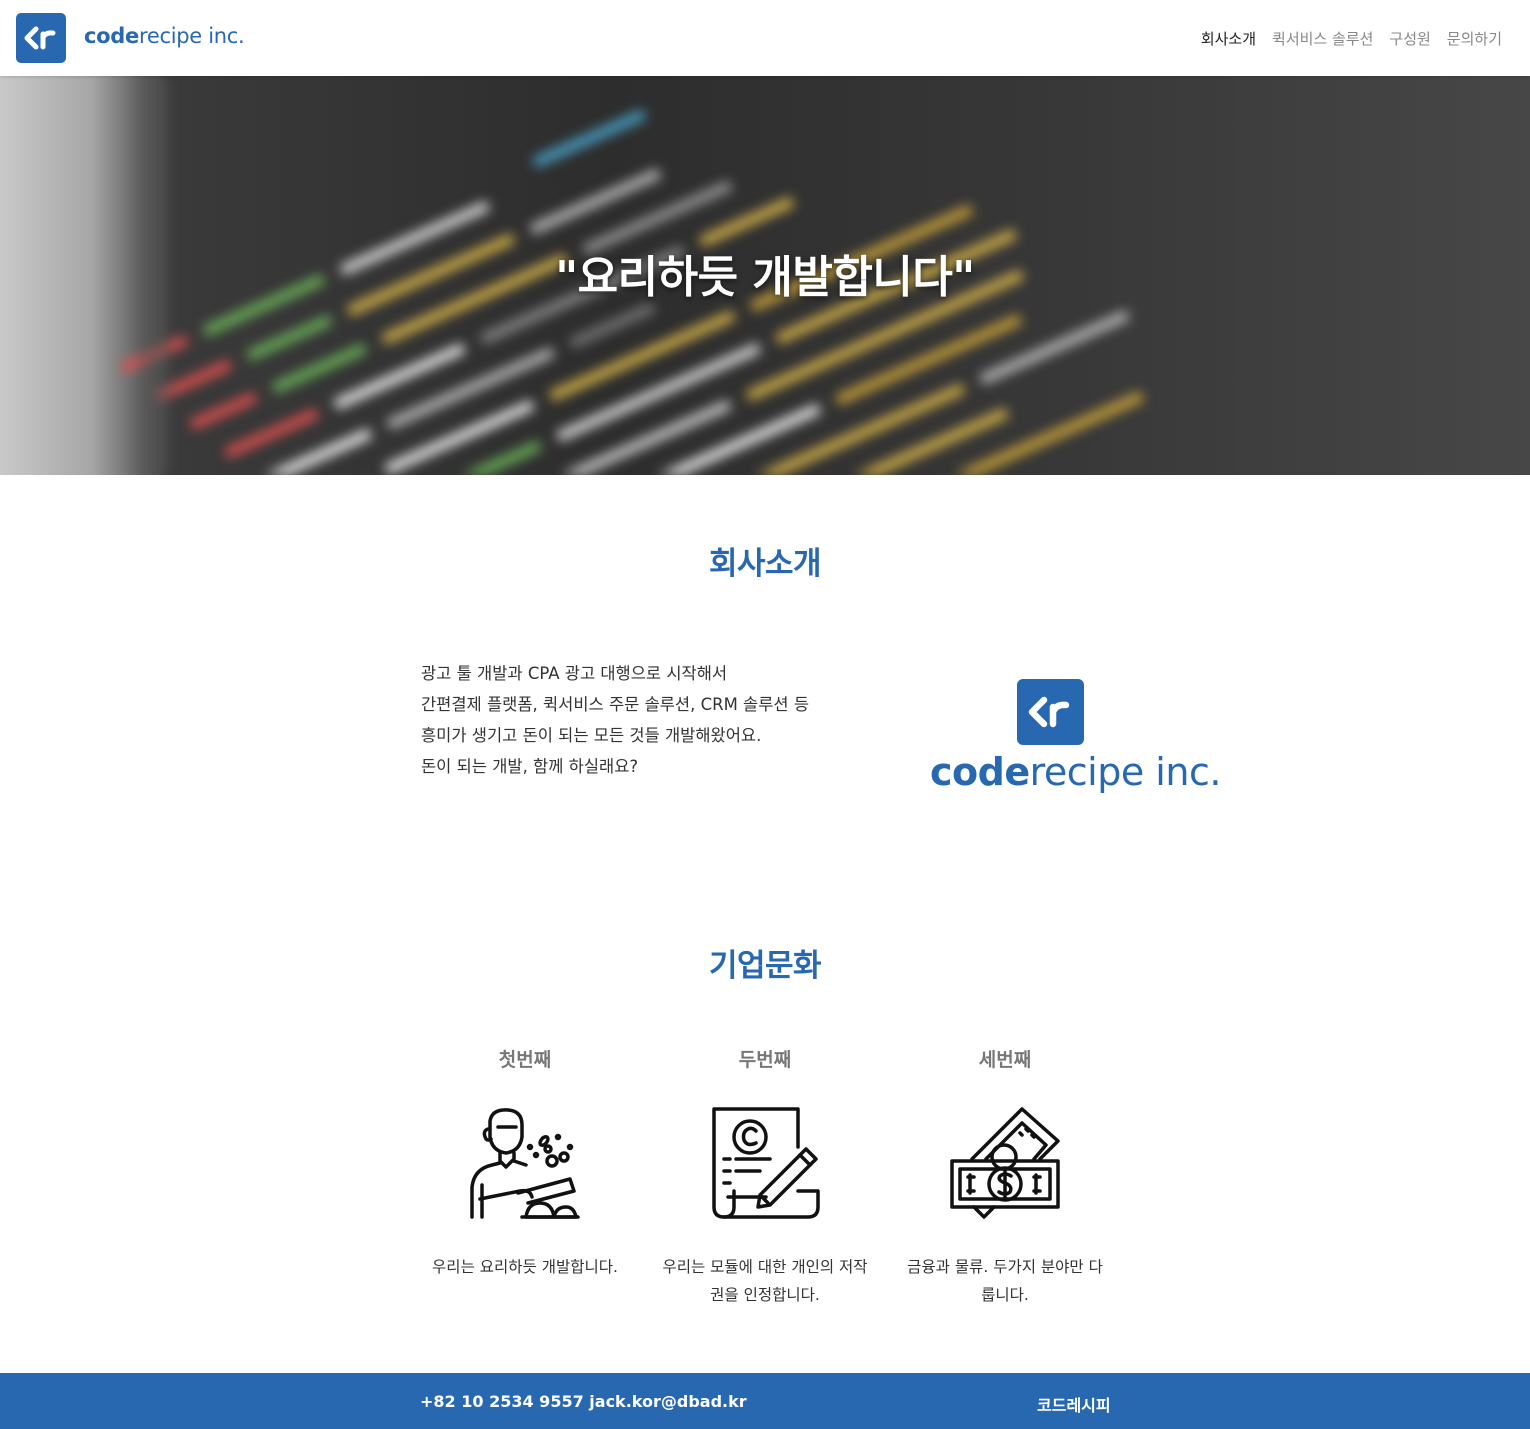 This screenshot has height=1429, width=1530. I want to click on culture-item-desc: 금융과 물류. 두가지 분야만 다룹니다., so click(1005, 1281).